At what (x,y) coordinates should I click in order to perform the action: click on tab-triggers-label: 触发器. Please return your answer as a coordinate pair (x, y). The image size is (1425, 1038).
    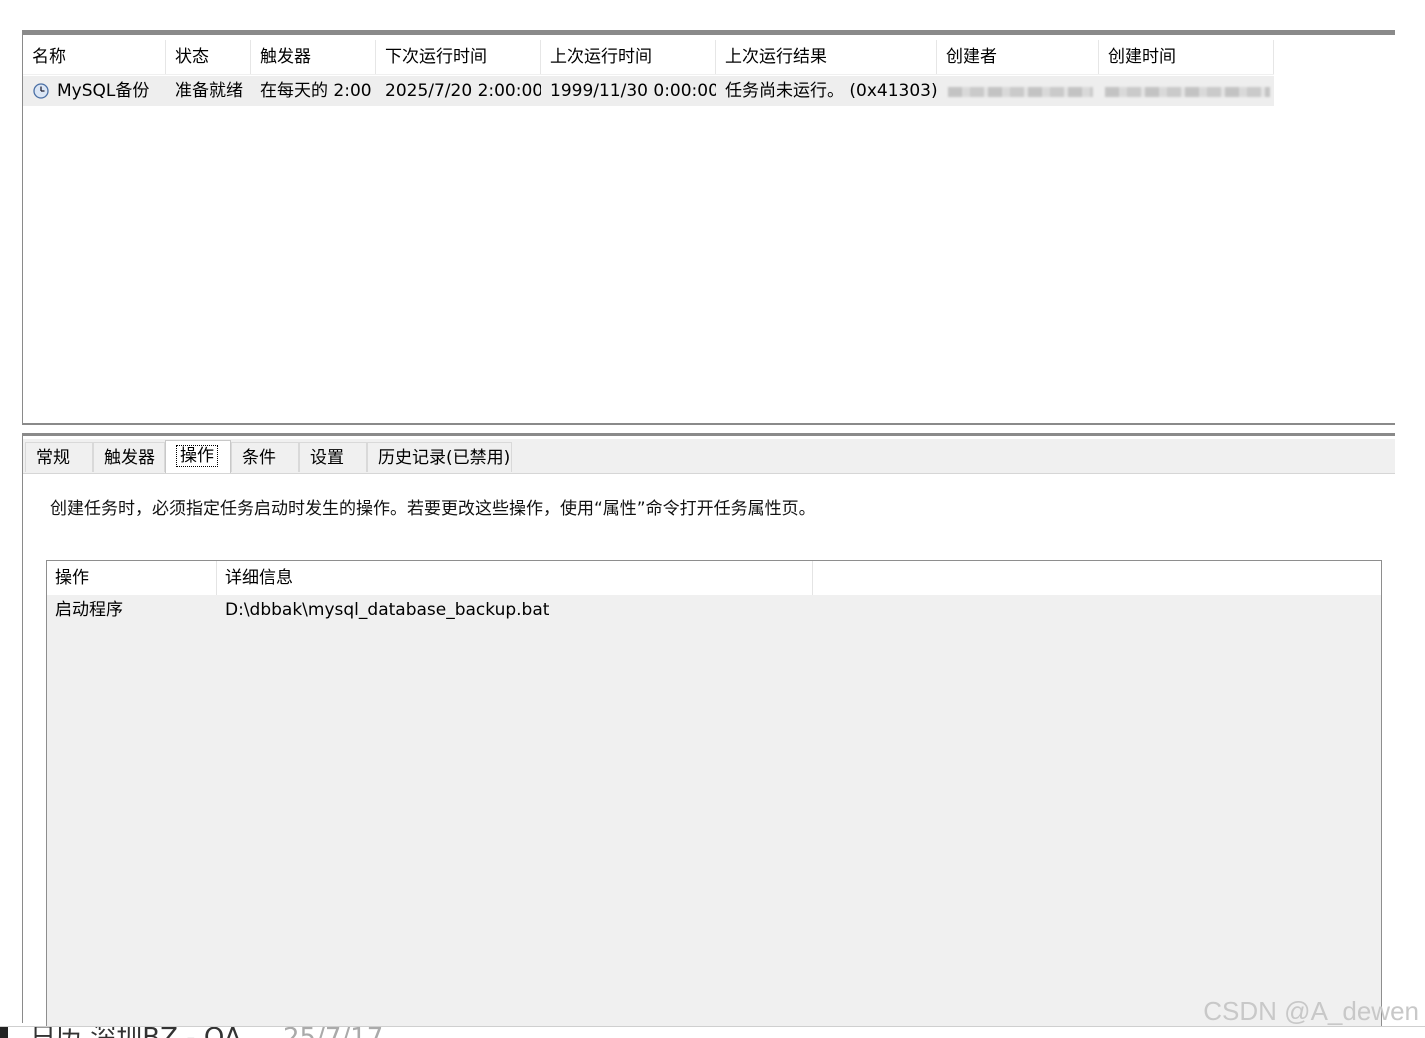
    Looking at the image, I should click on (129, 458).